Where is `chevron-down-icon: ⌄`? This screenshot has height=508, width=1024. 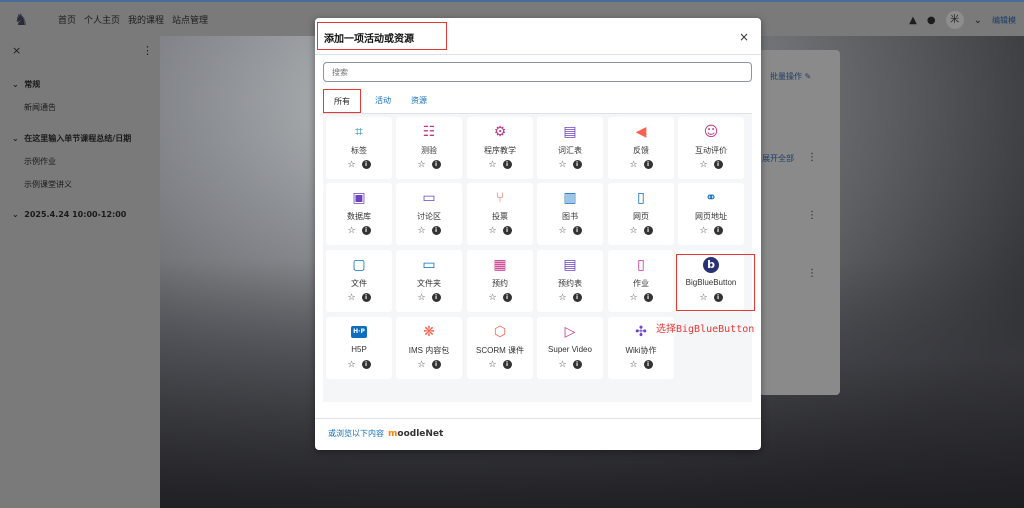 chevron-down-icon: ⌄ is located at coordinates (978, 20).